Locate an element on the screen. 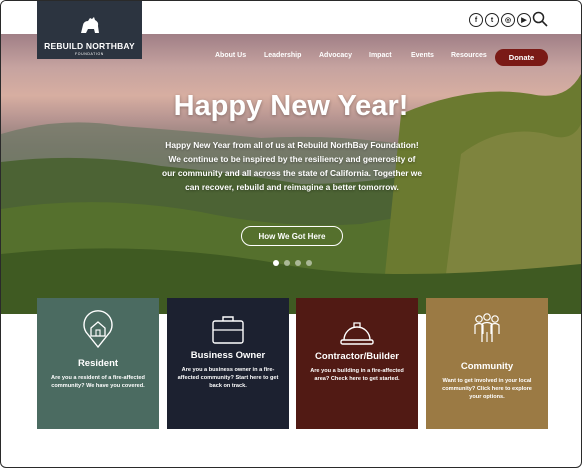 The width and height of the screenshot is (582, 468). bear-icon is located at coordinates (90, 25).